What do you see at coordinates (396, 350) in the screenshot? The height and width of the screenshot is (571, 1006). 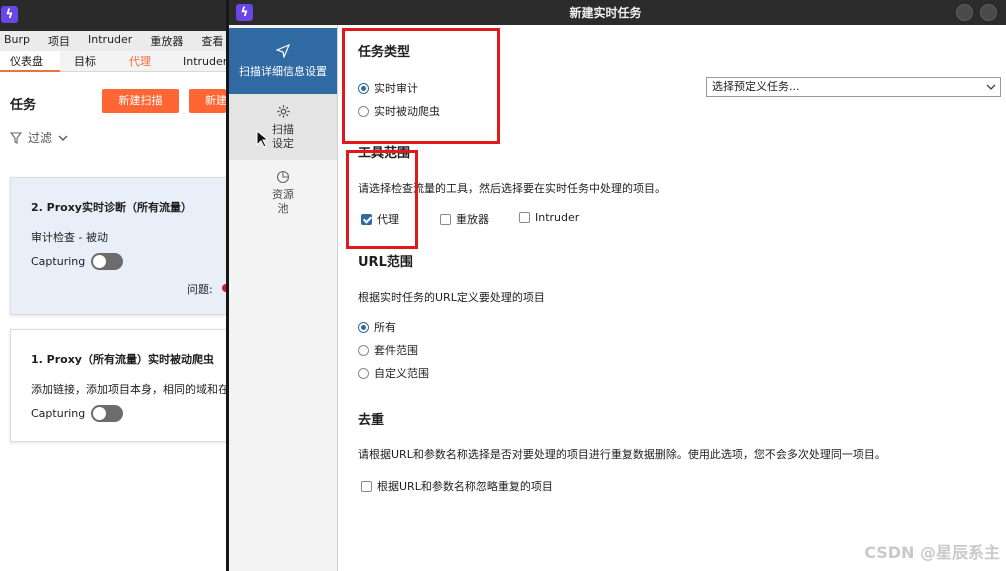 I see `radio-label: 套件范围` at bounding box center [396, 350].